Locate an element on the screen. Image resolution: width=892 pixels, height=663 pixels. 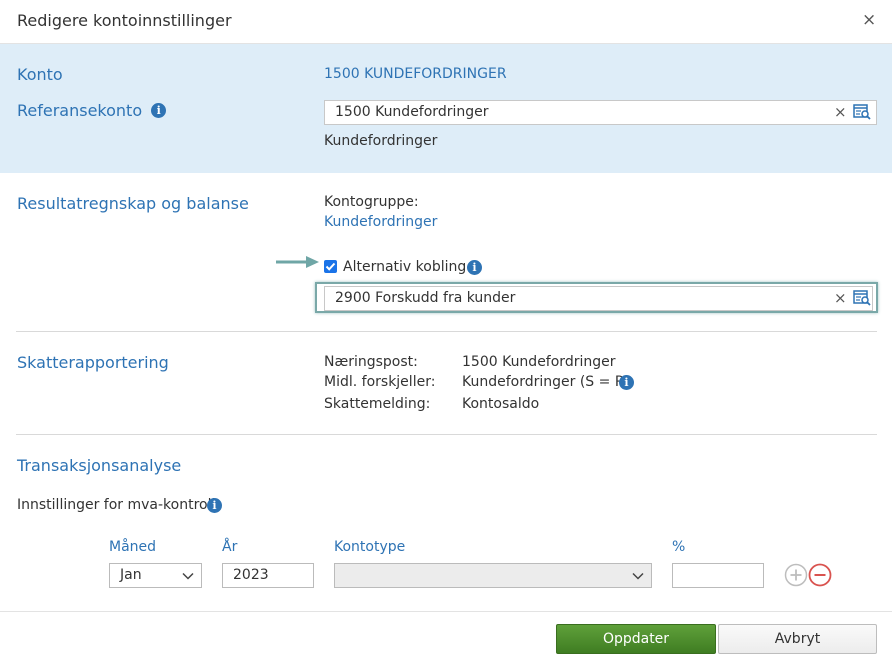
skattemelding-label: Skattemelding: is located at coordinates (377, 404).